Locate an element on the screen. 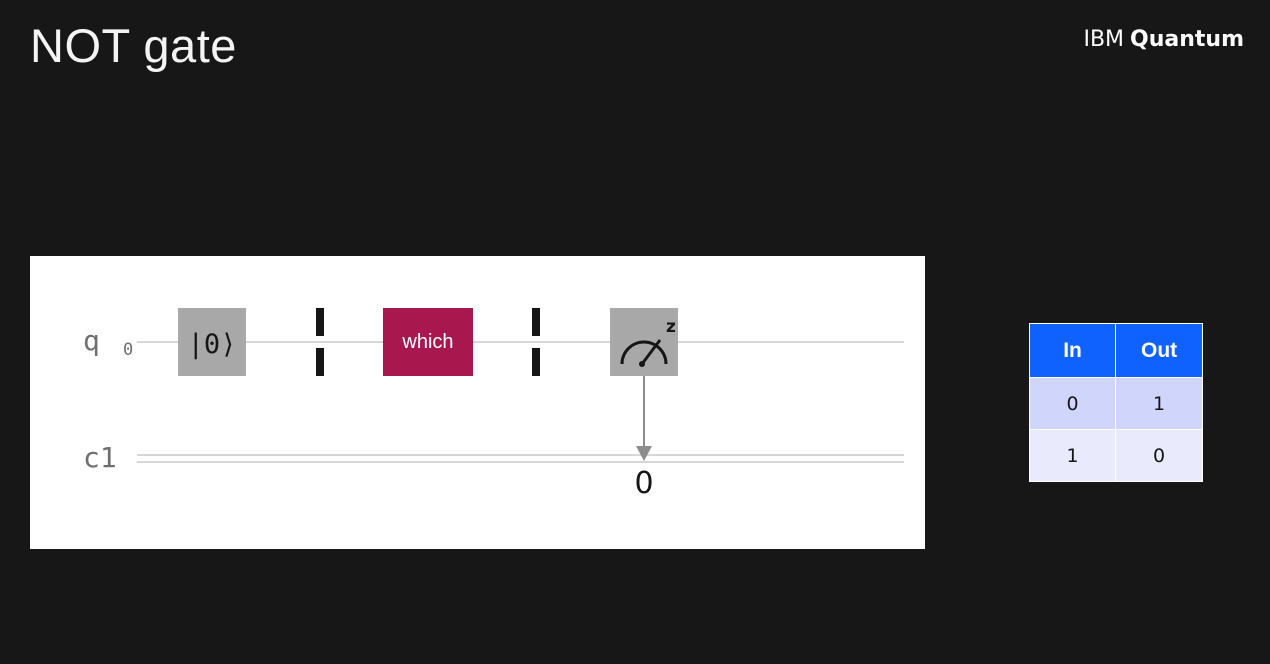 Image resolution: width=1270 pixels, height=664 pixels. truth-table: In Out 0 1 1 0 is located at coordinates (1115, 402).